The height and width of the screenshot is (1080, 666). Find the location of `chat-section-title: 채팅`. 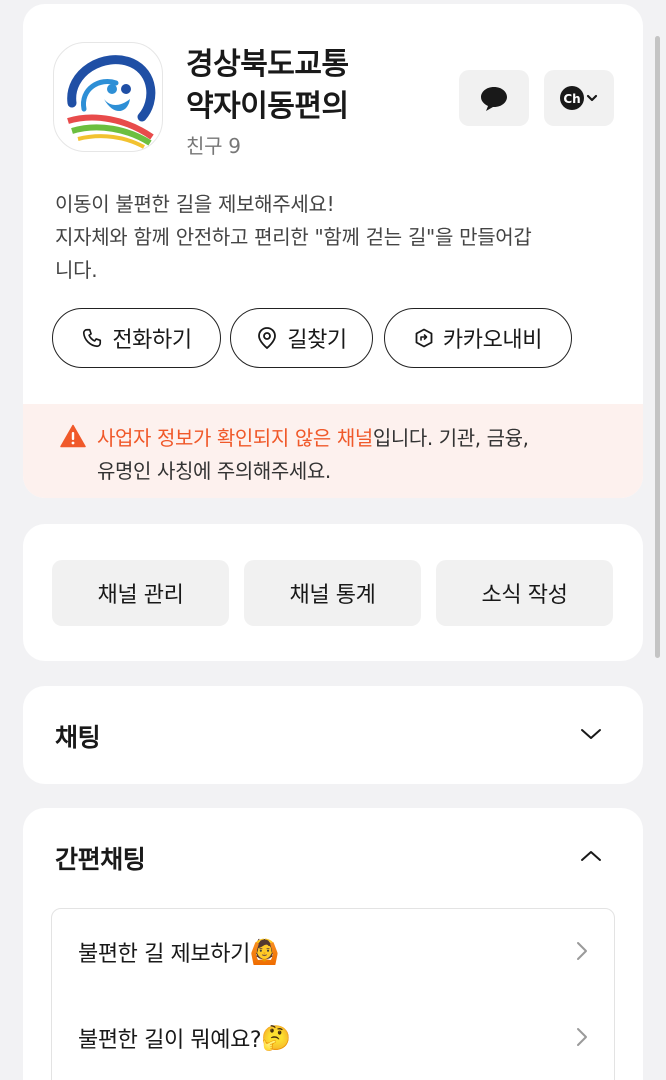

chat-section-title: 채팅 is located at coordinates (78, 737).